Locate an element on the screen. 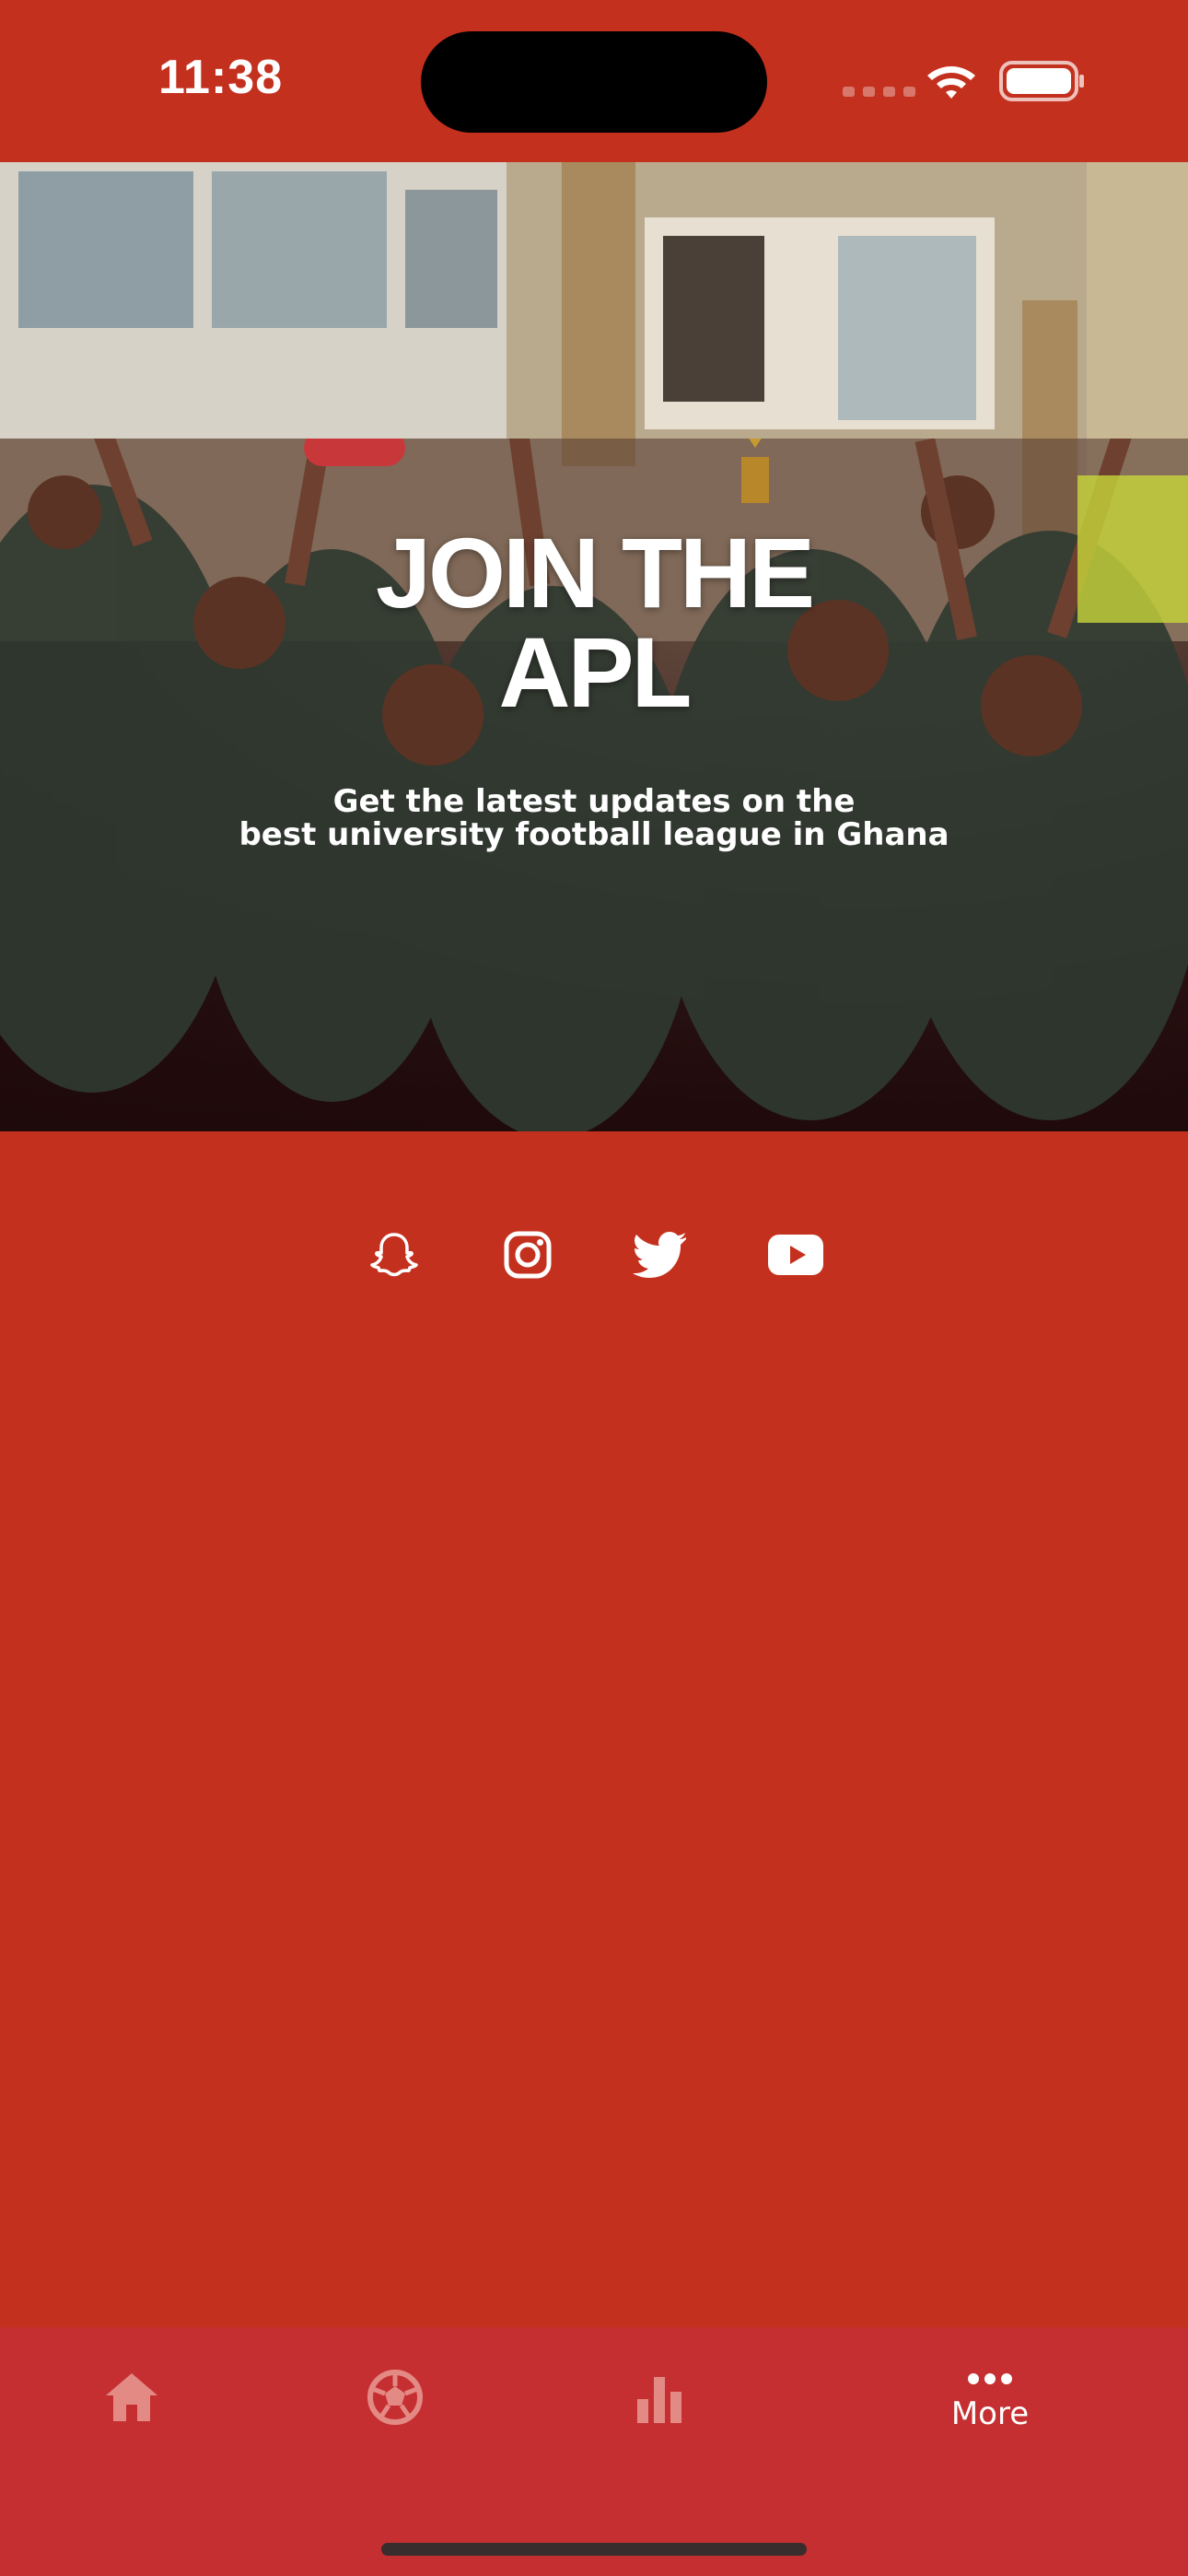 The image size is (1188, 2576). tab-matches is located at coordinates (395, 2410).